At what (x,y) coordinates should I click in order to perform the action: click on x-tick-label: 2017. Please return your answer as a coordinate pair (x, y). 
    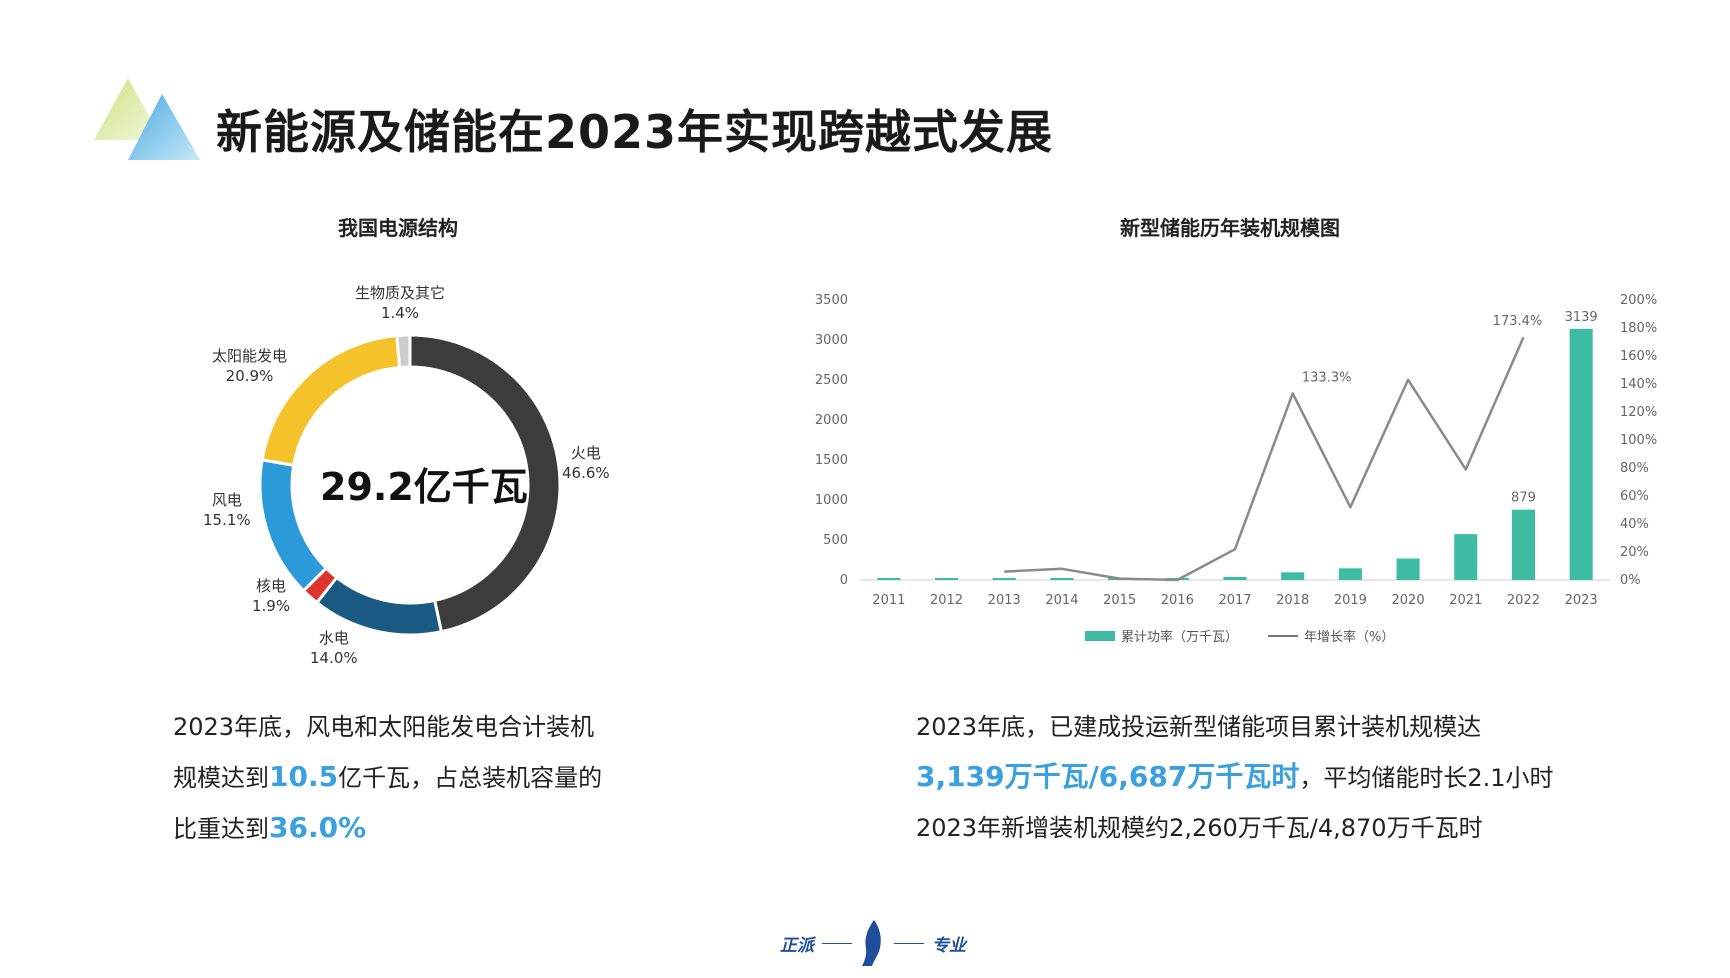
    Looking at the image, I should click on (1234, 600).